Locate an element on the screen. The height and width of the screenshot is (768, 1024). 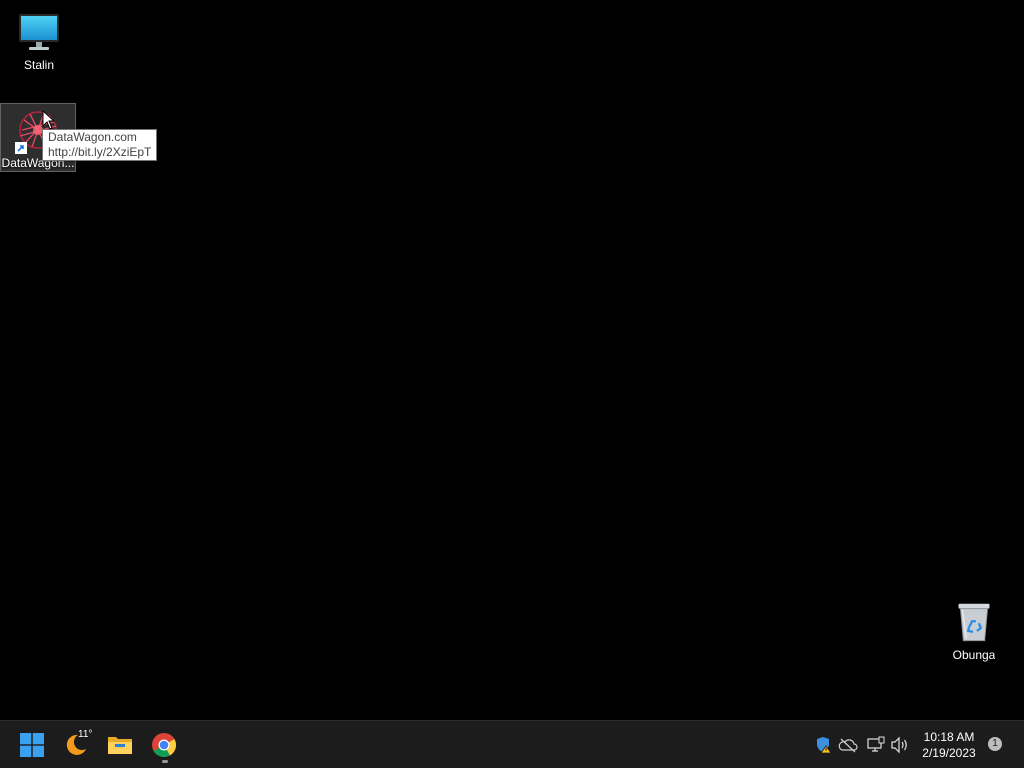
file-explorer-button is located at coordinates (120, 745).